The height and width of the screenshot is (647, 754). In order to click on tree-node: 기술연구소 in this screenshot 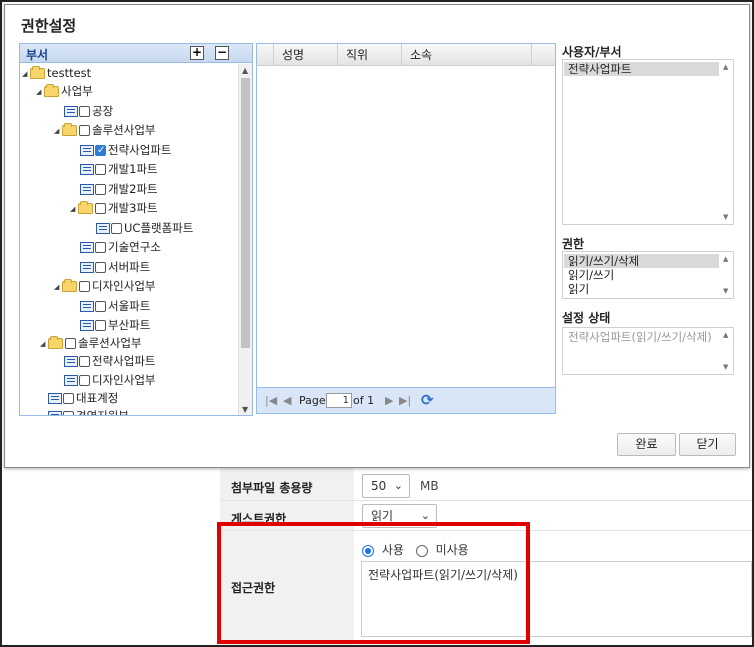, I will do `click(120, 247)`.